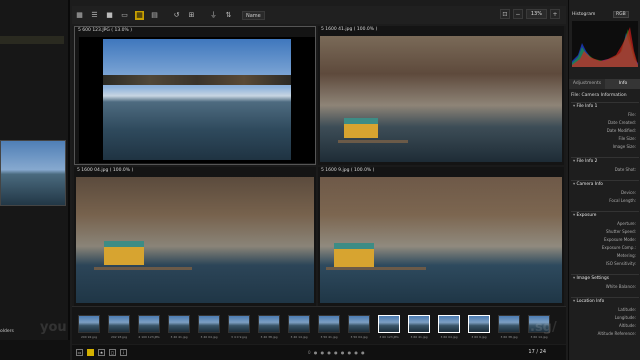  Describe the element at coordinates (33, 173) in the screenshot. I see `selected-folder-preview` at that location.